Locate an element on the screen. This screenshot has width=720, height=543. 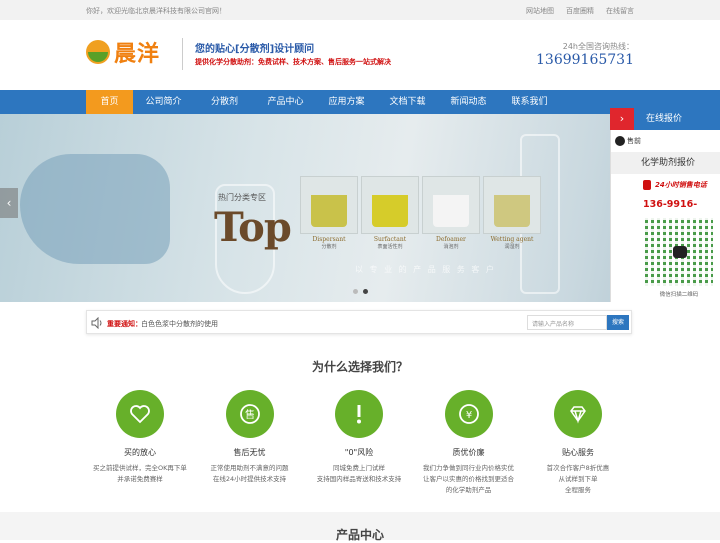
banner-product-defoamer: Defoamer 消泡剂 is located at coordinates (451, 213).